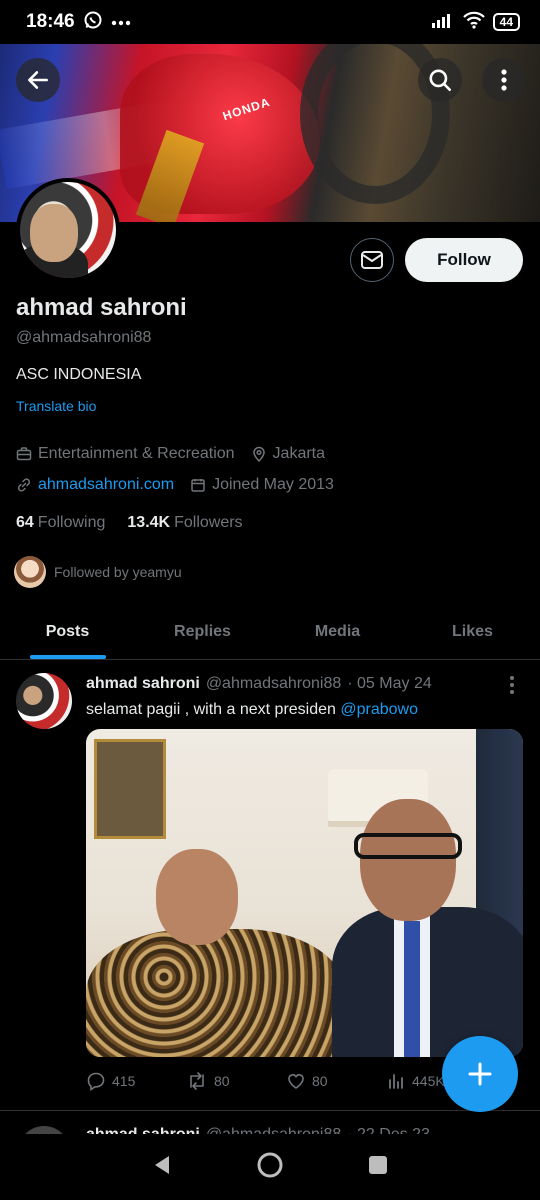  What do you see at coordinates (96, 1081) in the screenshot?
I see `reply-icon` at bounding box center [96, 1081].